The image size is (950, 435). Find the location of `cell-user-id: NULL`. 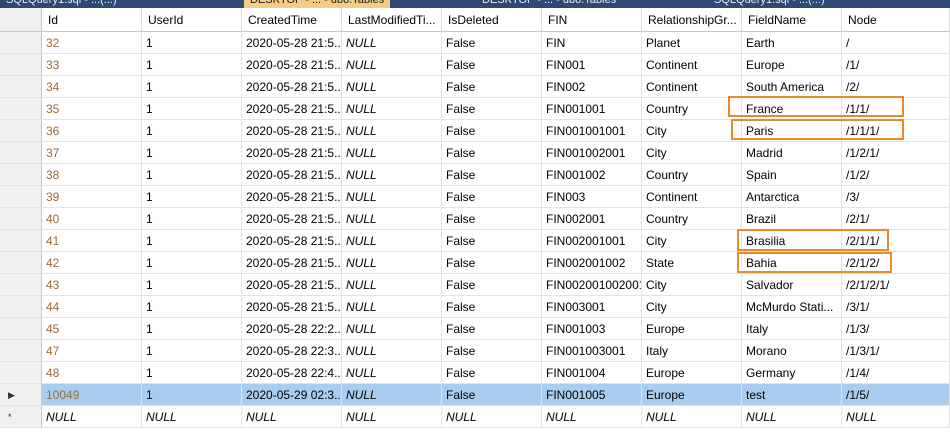

cell-user-id: NULL is located at coordinates (192, 417).